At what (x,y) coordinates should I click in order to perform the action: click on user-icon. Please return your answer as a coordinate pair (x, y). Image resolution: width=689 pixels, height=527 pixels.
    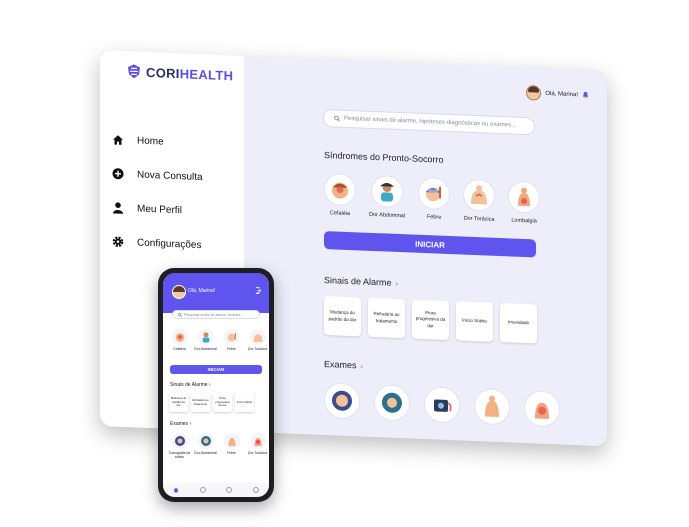
    Looking at the image, I should click on (118, 207).